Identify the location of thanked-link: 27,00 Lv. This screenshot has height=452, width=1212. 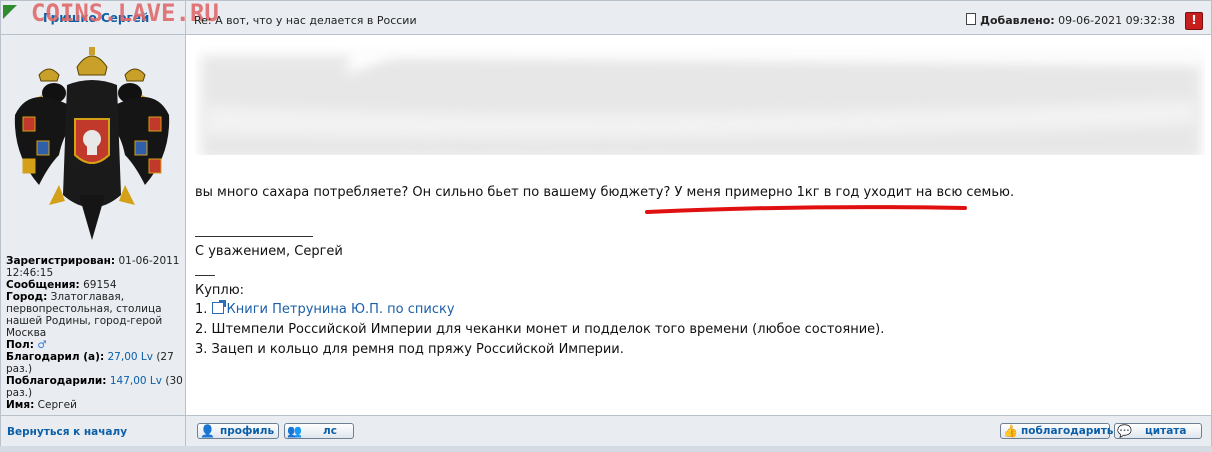
(130, 357).